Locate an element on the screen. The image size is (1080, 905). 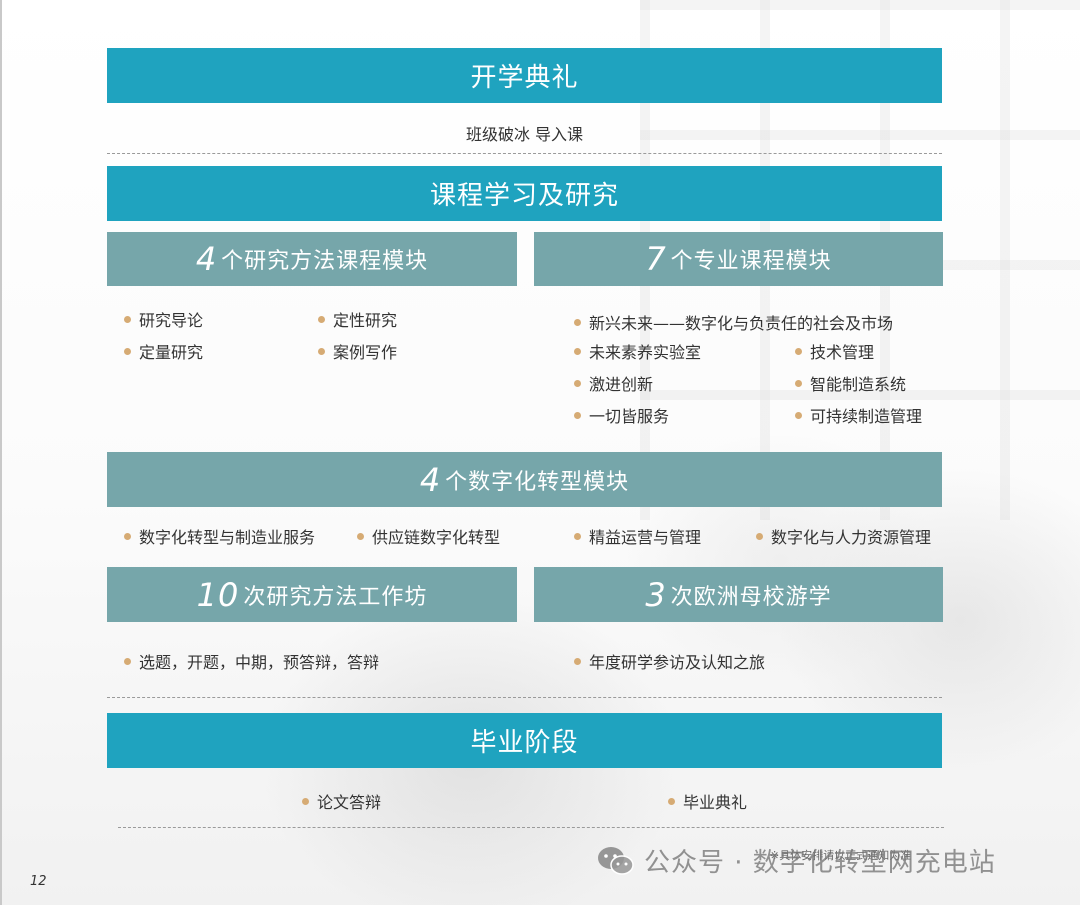
workshop-count: 10 is located at coordinates (218, 594).